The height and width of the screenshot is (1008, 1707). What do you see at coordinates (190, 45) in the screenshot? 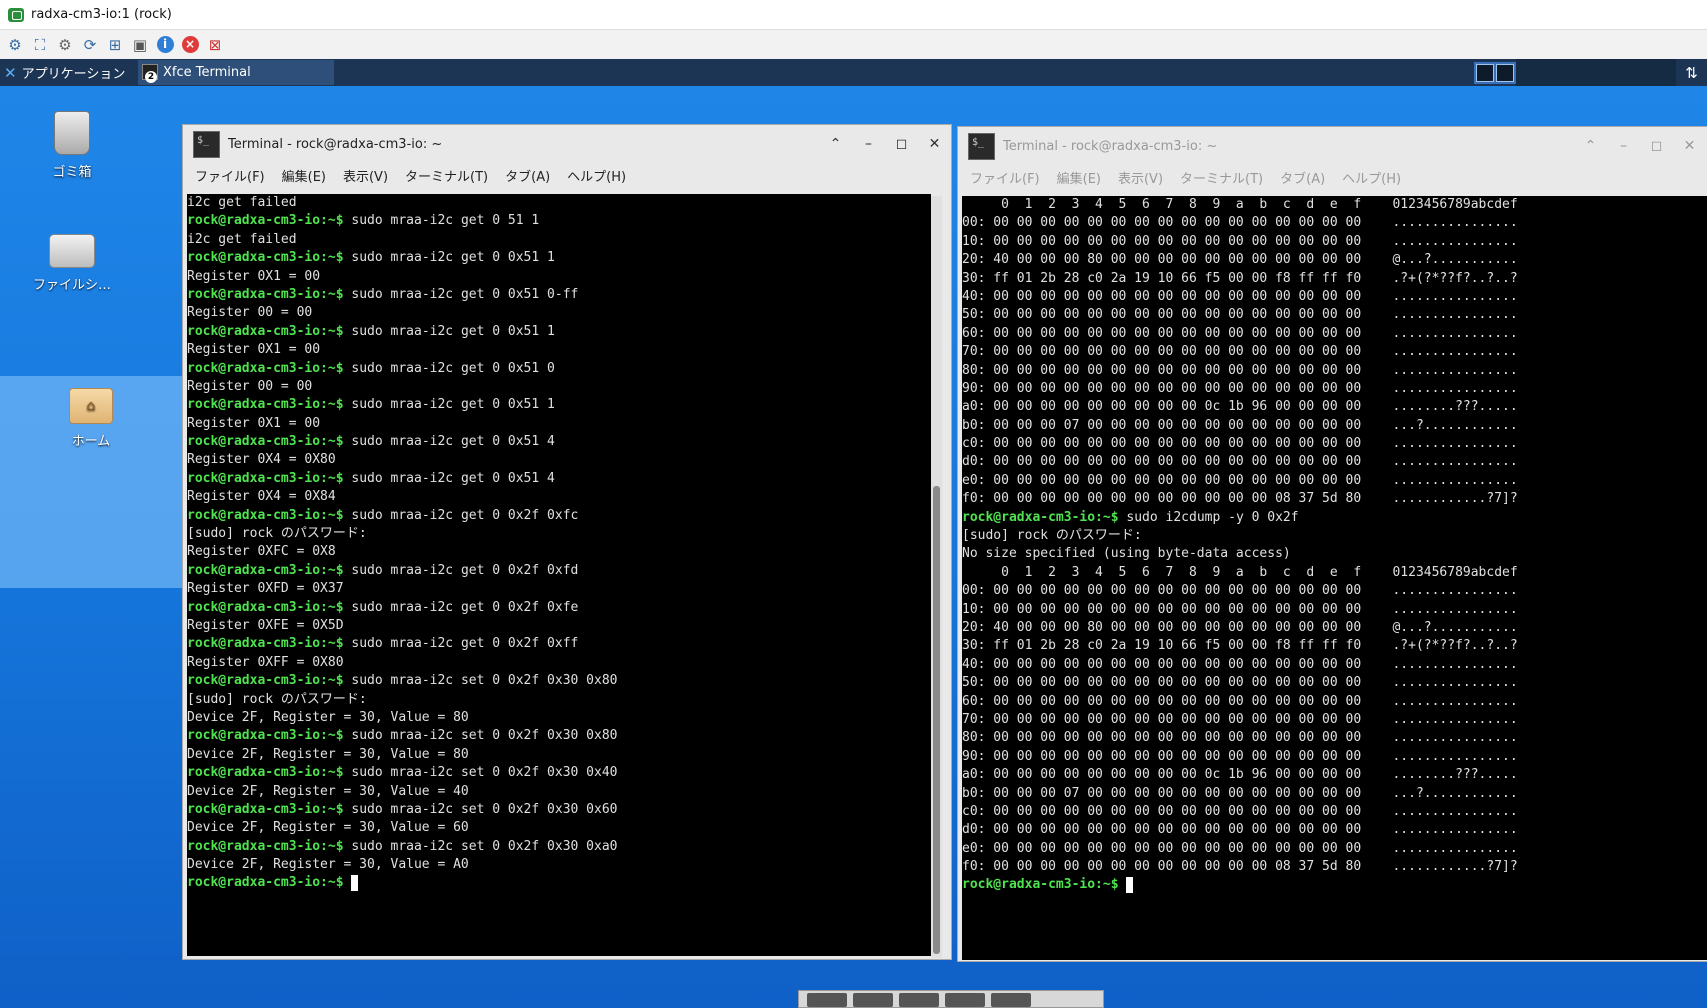
I see `close-icon: ×` at bounding box center [190, 45].